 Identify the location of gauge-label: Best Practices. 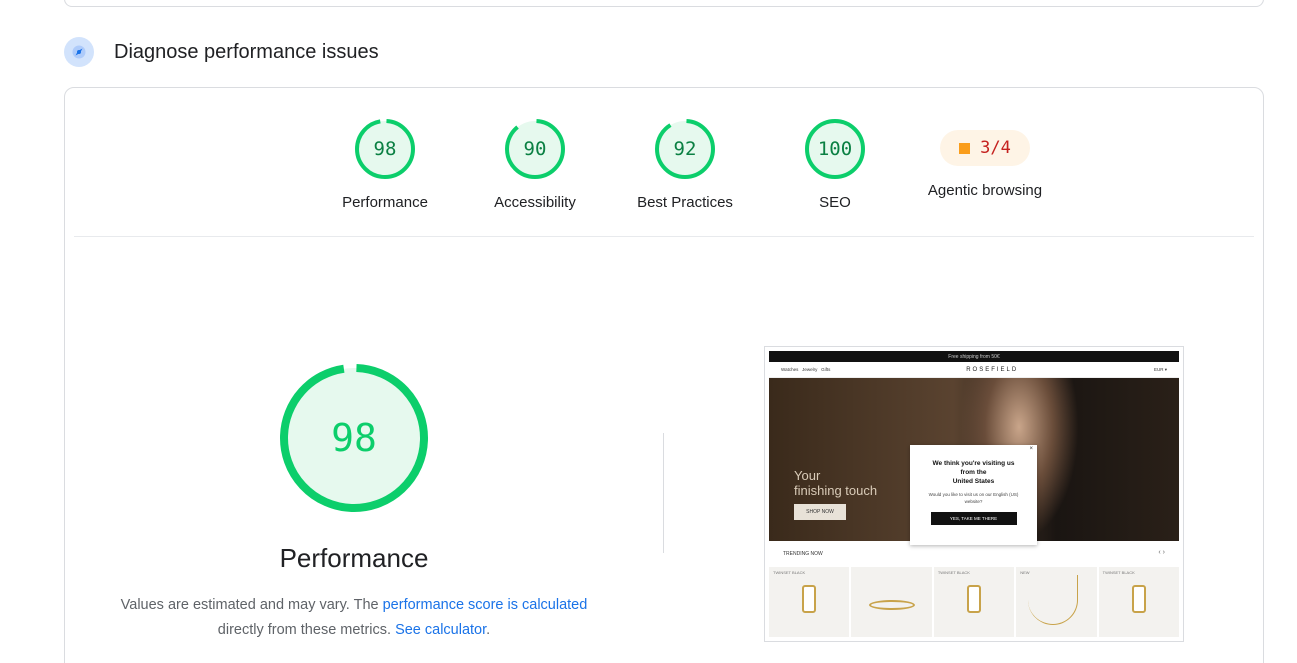
(685, 202).